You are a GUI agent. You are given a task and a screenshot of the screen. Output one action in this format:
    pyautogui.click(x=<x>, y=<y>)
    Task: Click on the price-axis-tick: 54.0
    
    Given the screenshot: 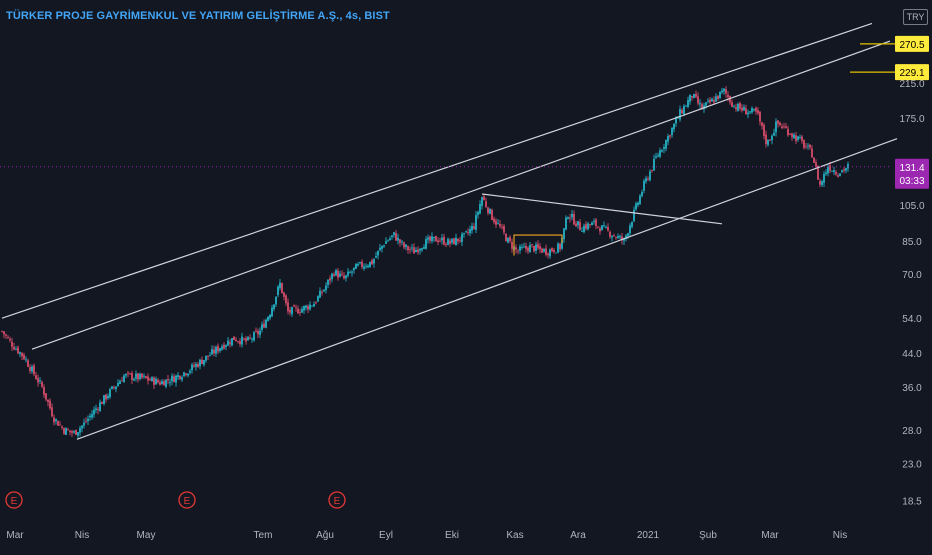 What is the action you would take?
    pyautogui.click(x=912, y=319)
    